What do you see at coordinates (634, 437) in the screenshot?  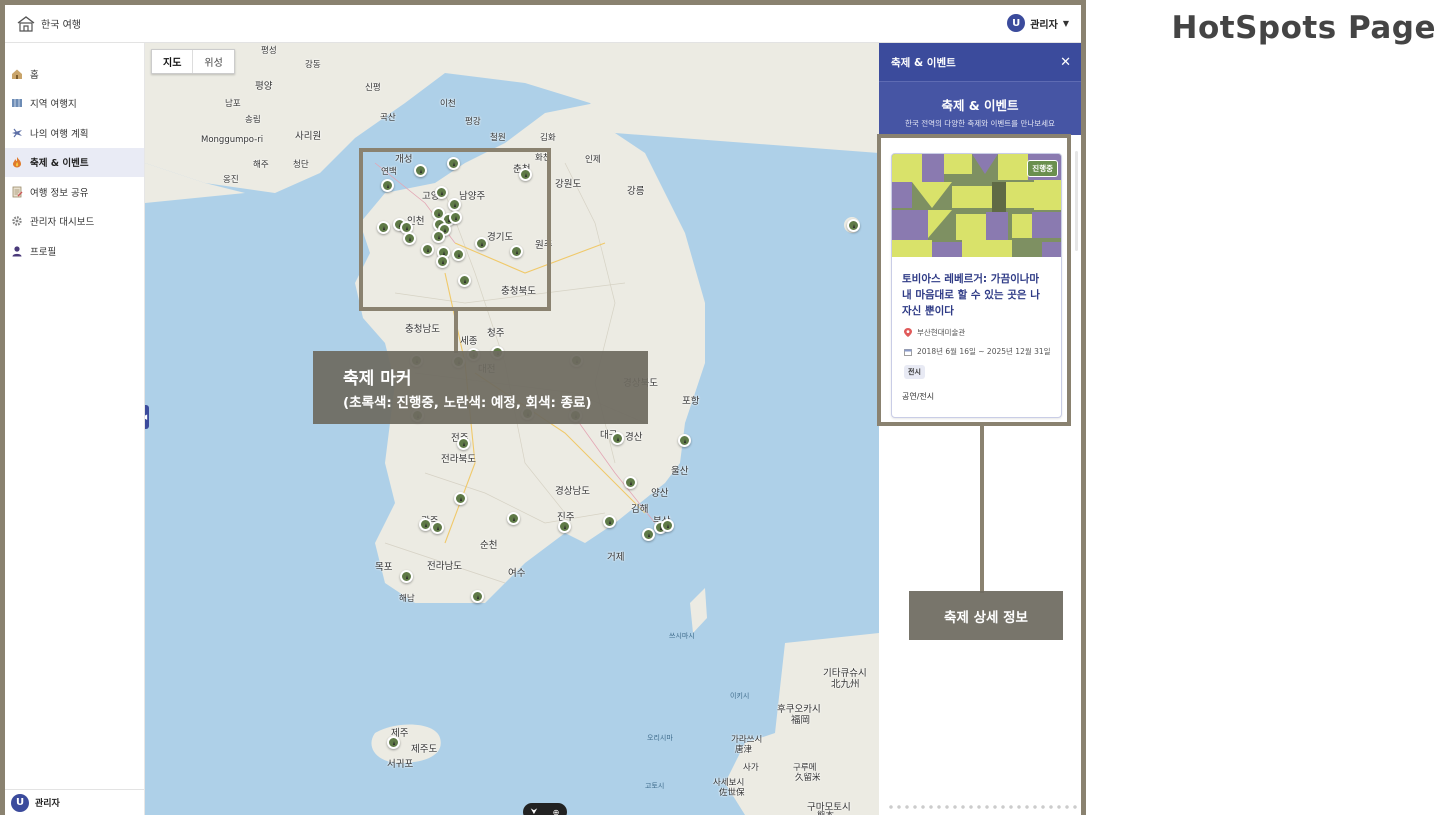 I see `map-label: 경산` at bounding box center [634, 437].